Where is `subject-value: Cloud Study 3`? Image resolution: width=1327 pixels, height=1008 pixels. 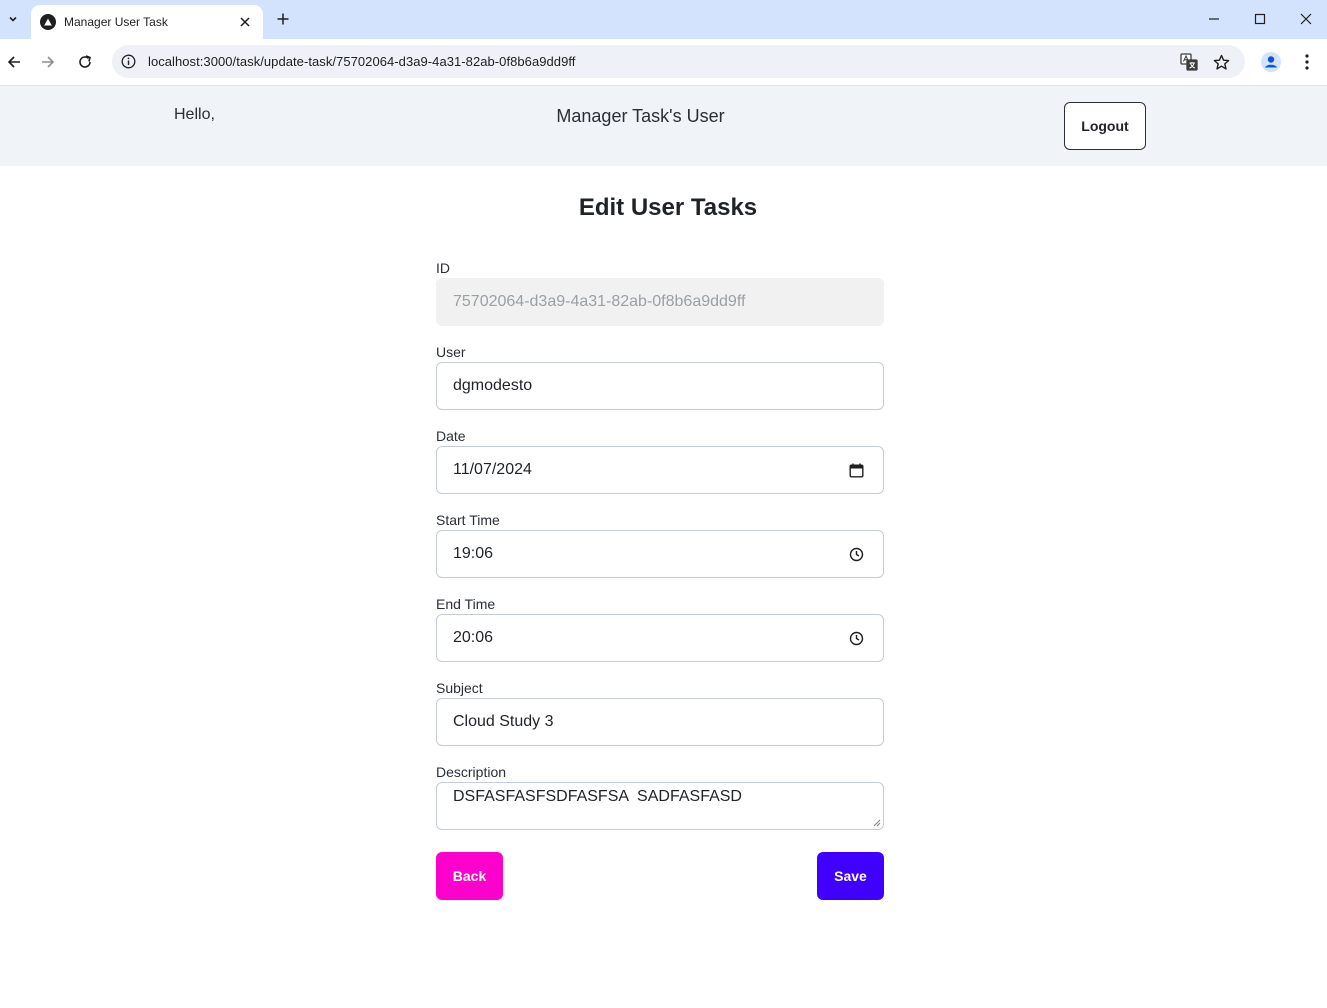 subject-value: Cloud Study 3 is located at coordinates (503, 721).